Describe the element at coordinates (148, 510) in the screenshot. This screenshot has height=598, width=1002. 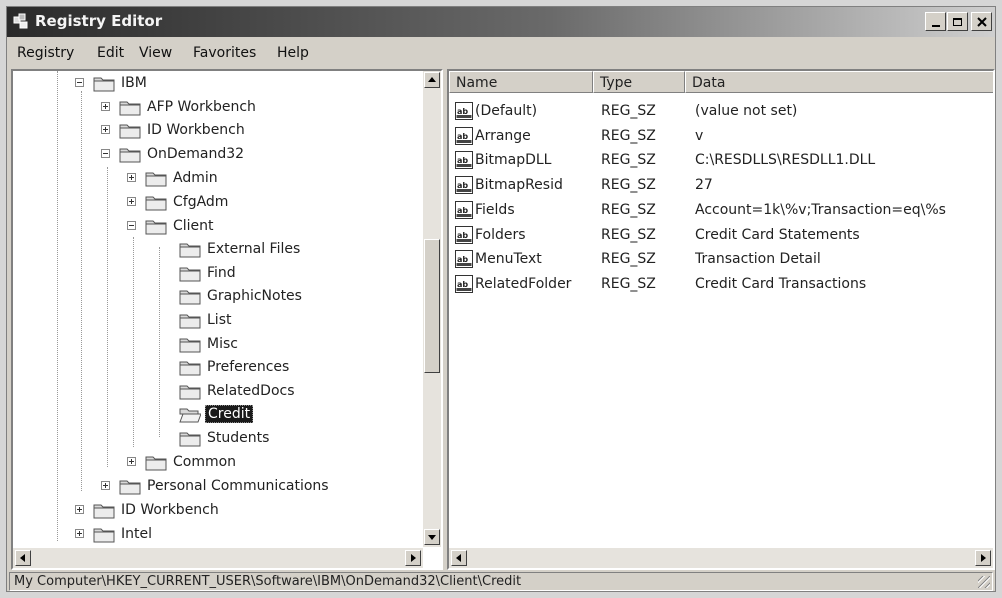
I see `tree-item-id-workbench-2: ID Workbench` at that location.